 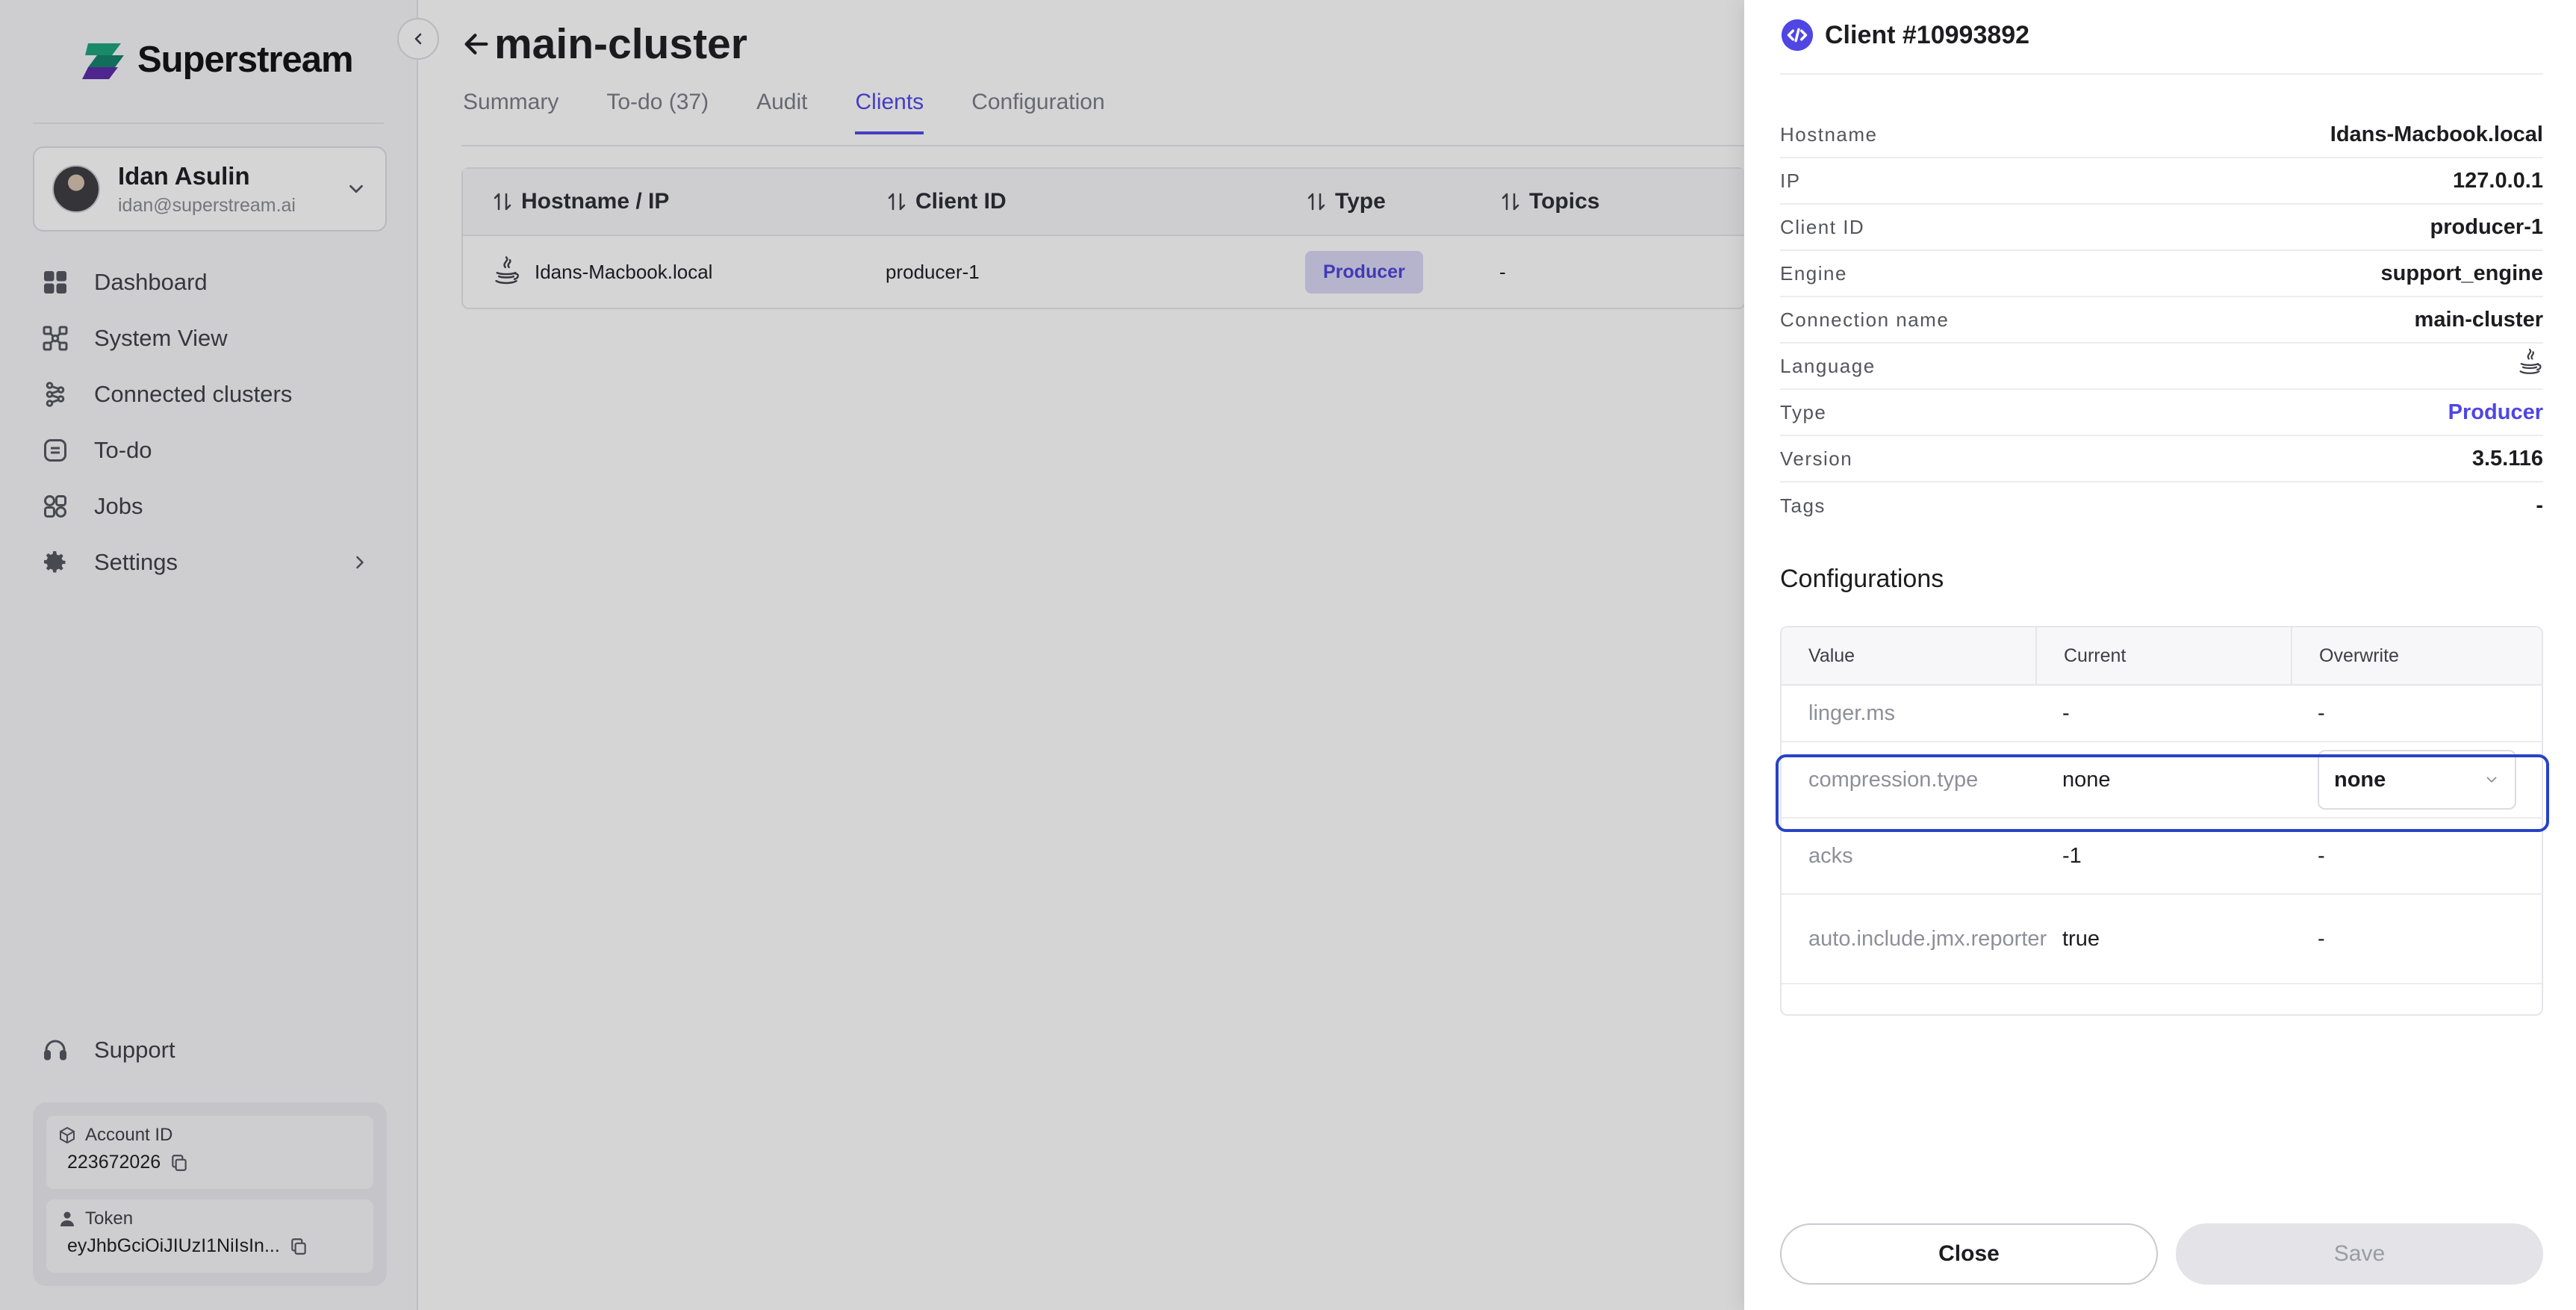 I want to click on config-key: linger.ms, so click(x=1852, y=713).